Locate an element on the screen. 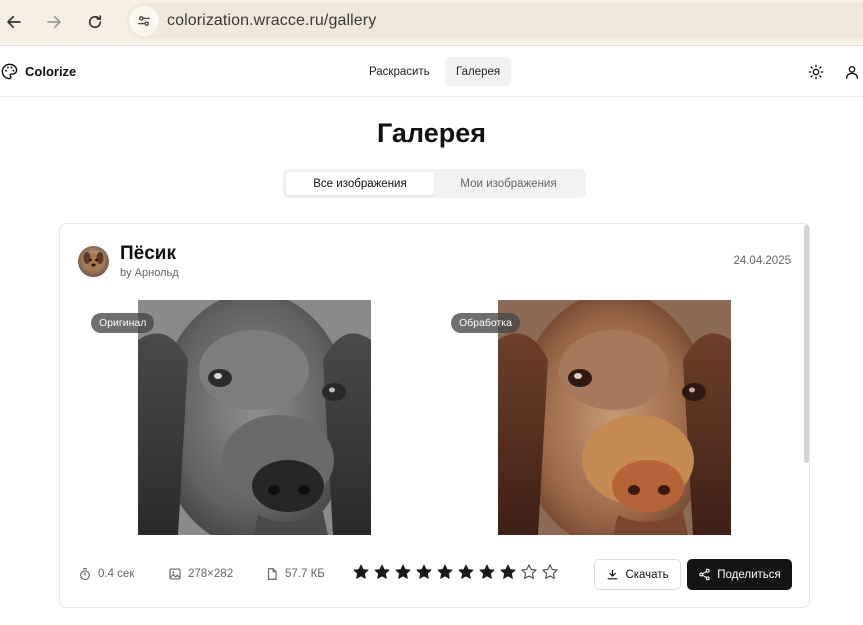  download-label: Скачать is located at coordinates (647, 574).